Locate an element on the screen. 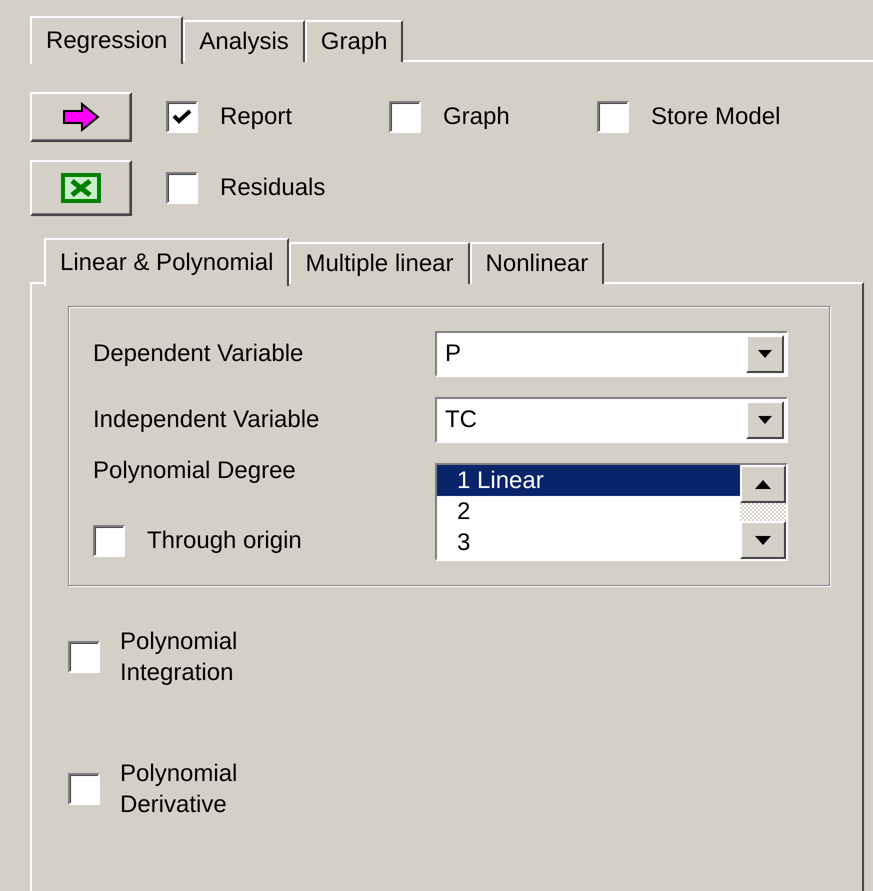  run-button is located at coordinates (81, 117).